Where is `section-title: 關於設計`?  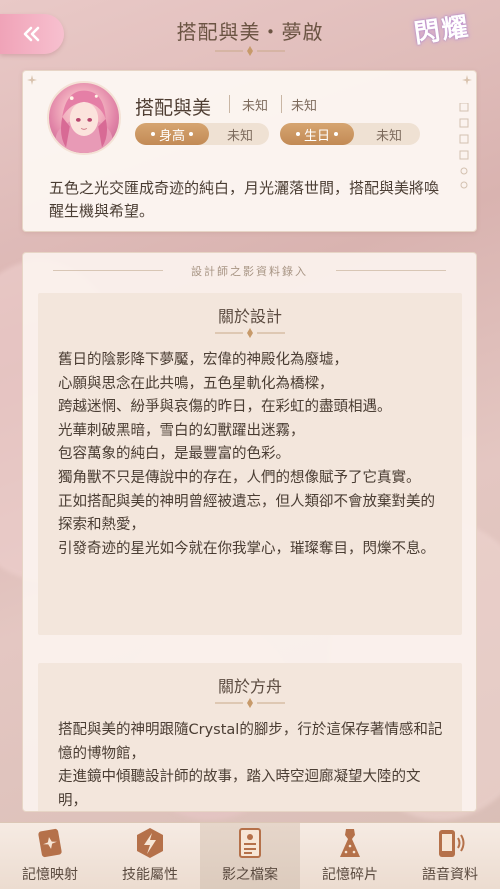
section-title: 關於設計 is located at coordinates (249, 316).